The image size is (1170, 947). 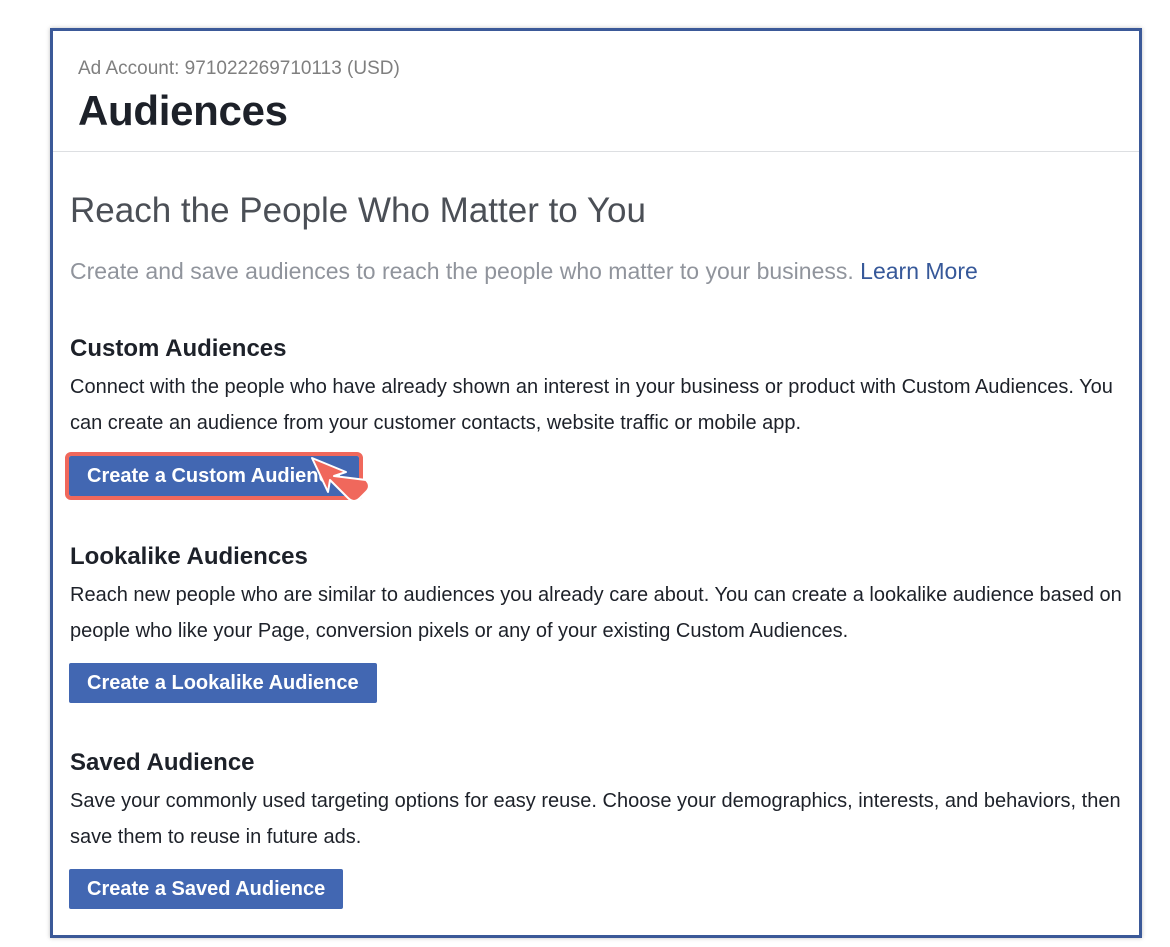 I want to click on create-custom-audience-button: Create a Custom Audience, so click(x=214, y=476).